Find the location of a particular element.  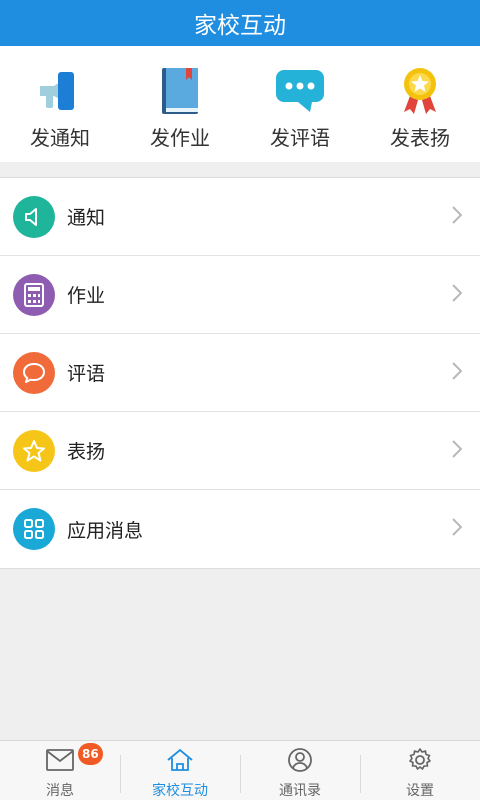

contact-icon is located at coordinates (300, 762).